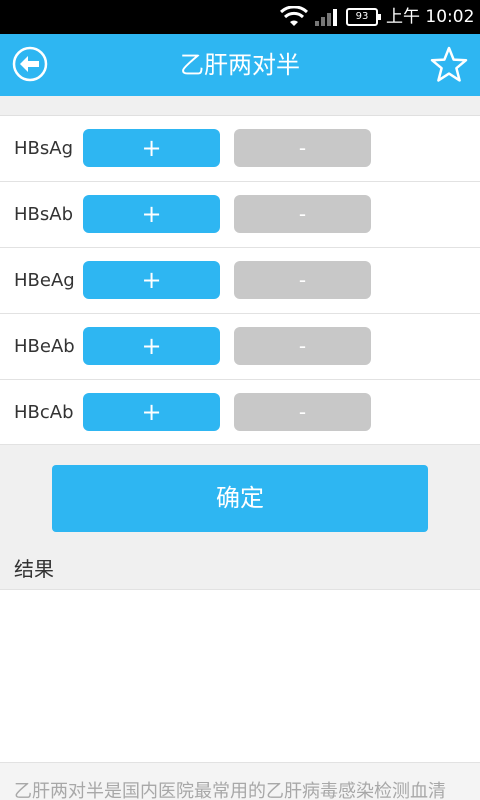 Image resolution: width=480 pixels, height=800 pixels. What do you see at coordinates (30, 64) in the screenshot?
I see `back-arrow-icon` at bounding box center [30, 64].